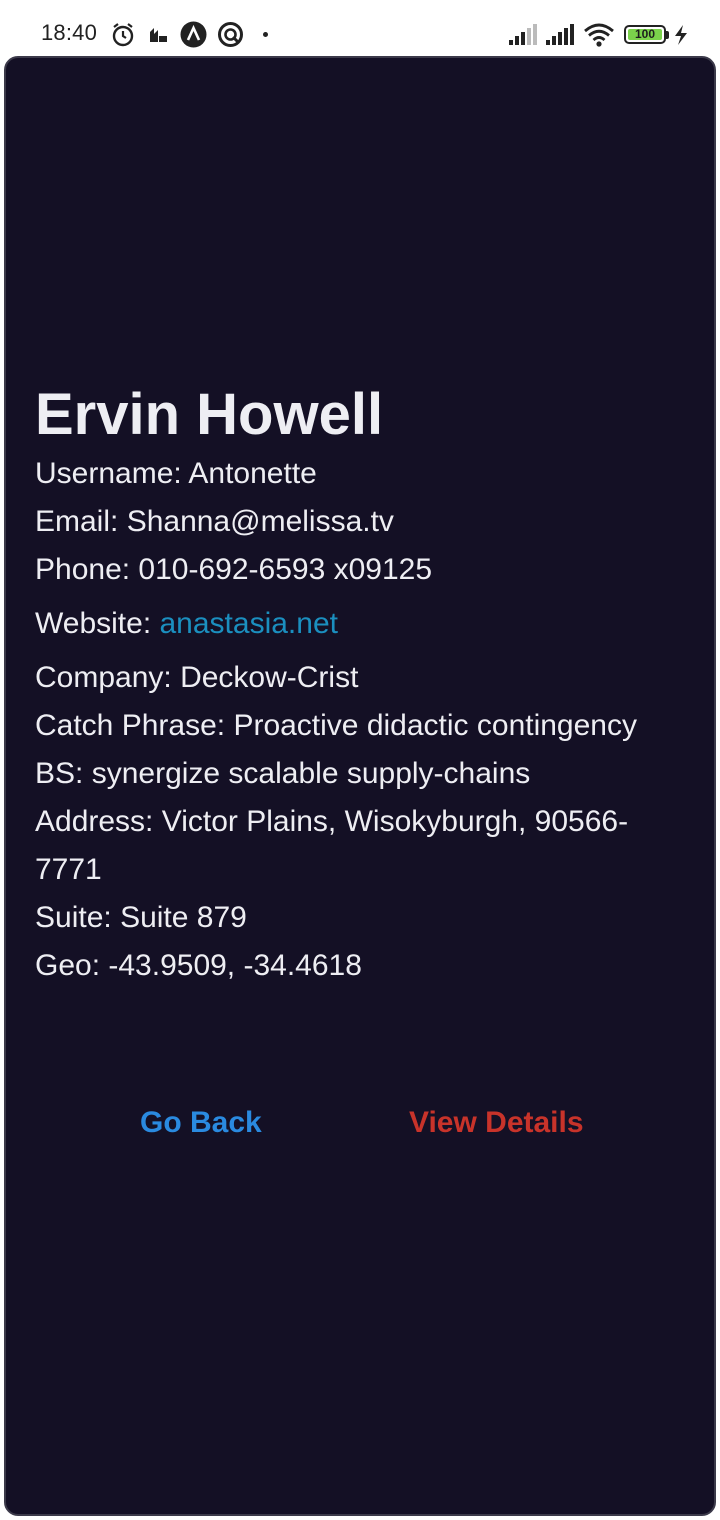 The image size is (720, 1520). What do you see at coordinates (260, 521) in the screenshot?
I see `email-value: Shanna@melissa.tv` at bounding box center [260, 521].